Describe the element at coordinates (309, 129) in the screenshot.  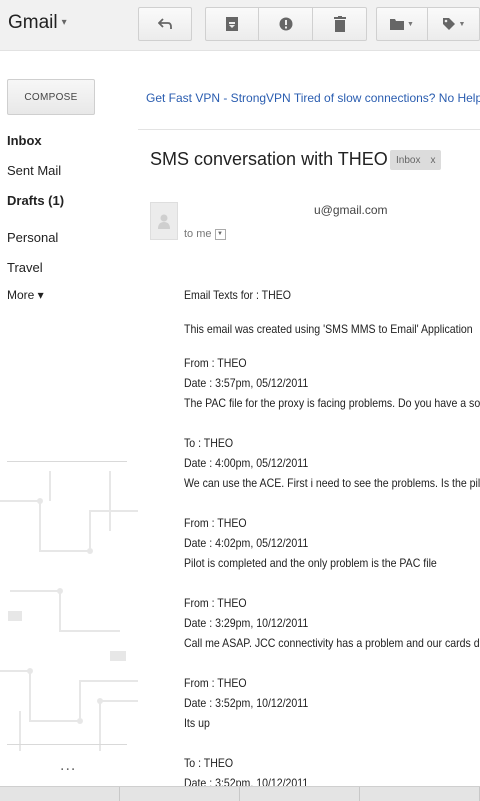
I see `divider` at that location.